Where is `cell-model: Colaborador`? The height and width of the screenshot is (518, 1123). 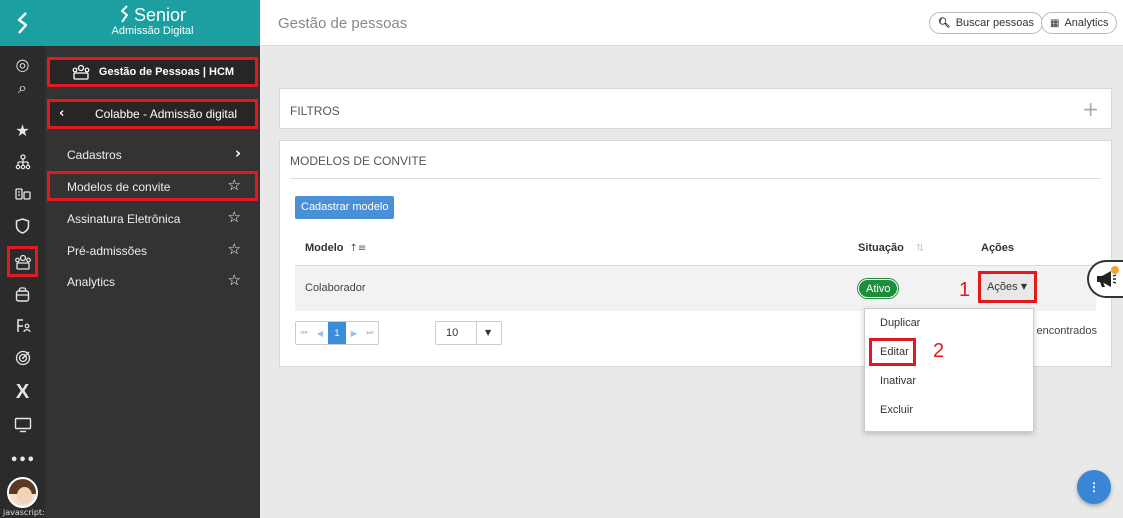
cell-model: Colaborador is located at coordinates (335, 288).